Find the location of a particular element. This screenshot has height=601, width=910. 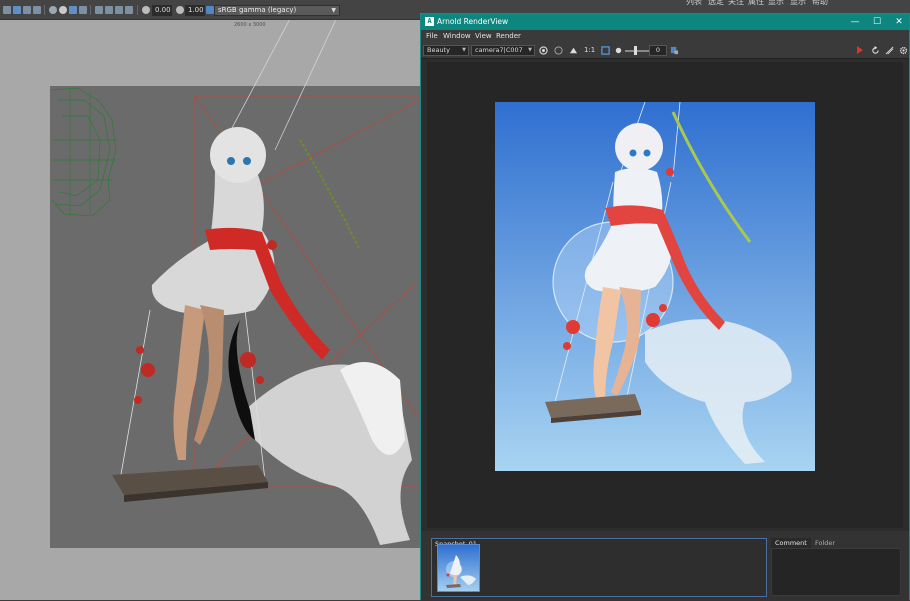

camera-dropdown: camera7|C007 ▼ is located at coordinates (503, 50).